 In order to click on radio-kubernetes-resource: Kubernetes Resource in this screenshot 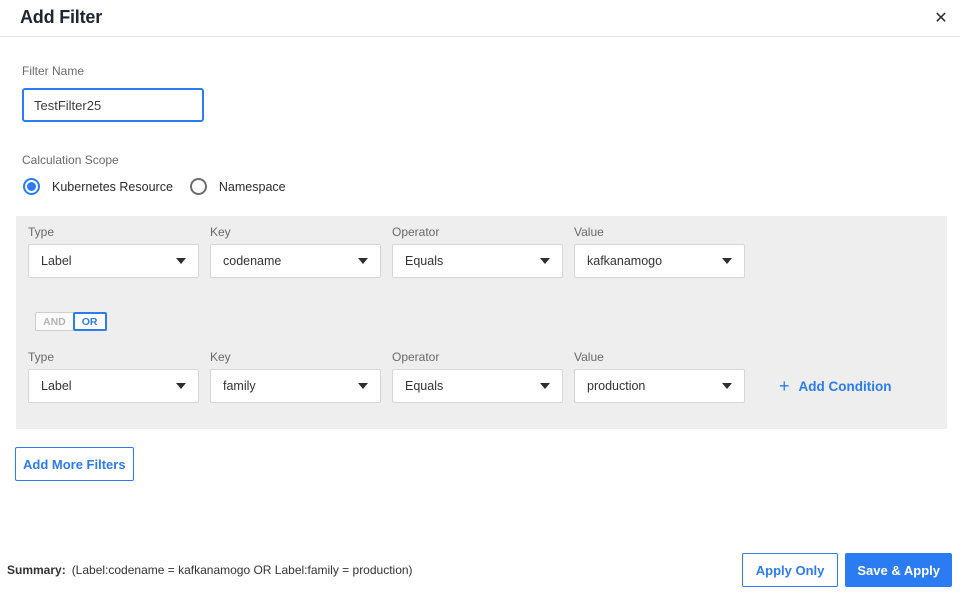, I will do `click(98, 186)`.